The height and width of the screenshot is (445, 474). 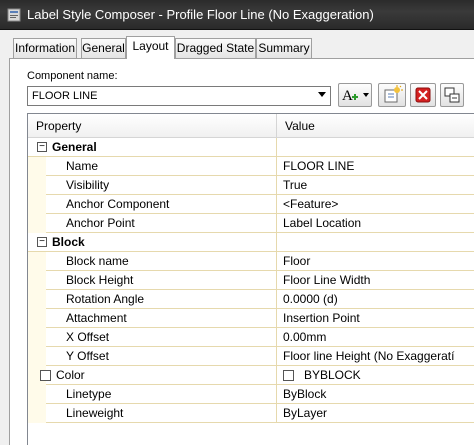 I want to click on property-value: 0.0000 (d), so click(x=375, y=299).